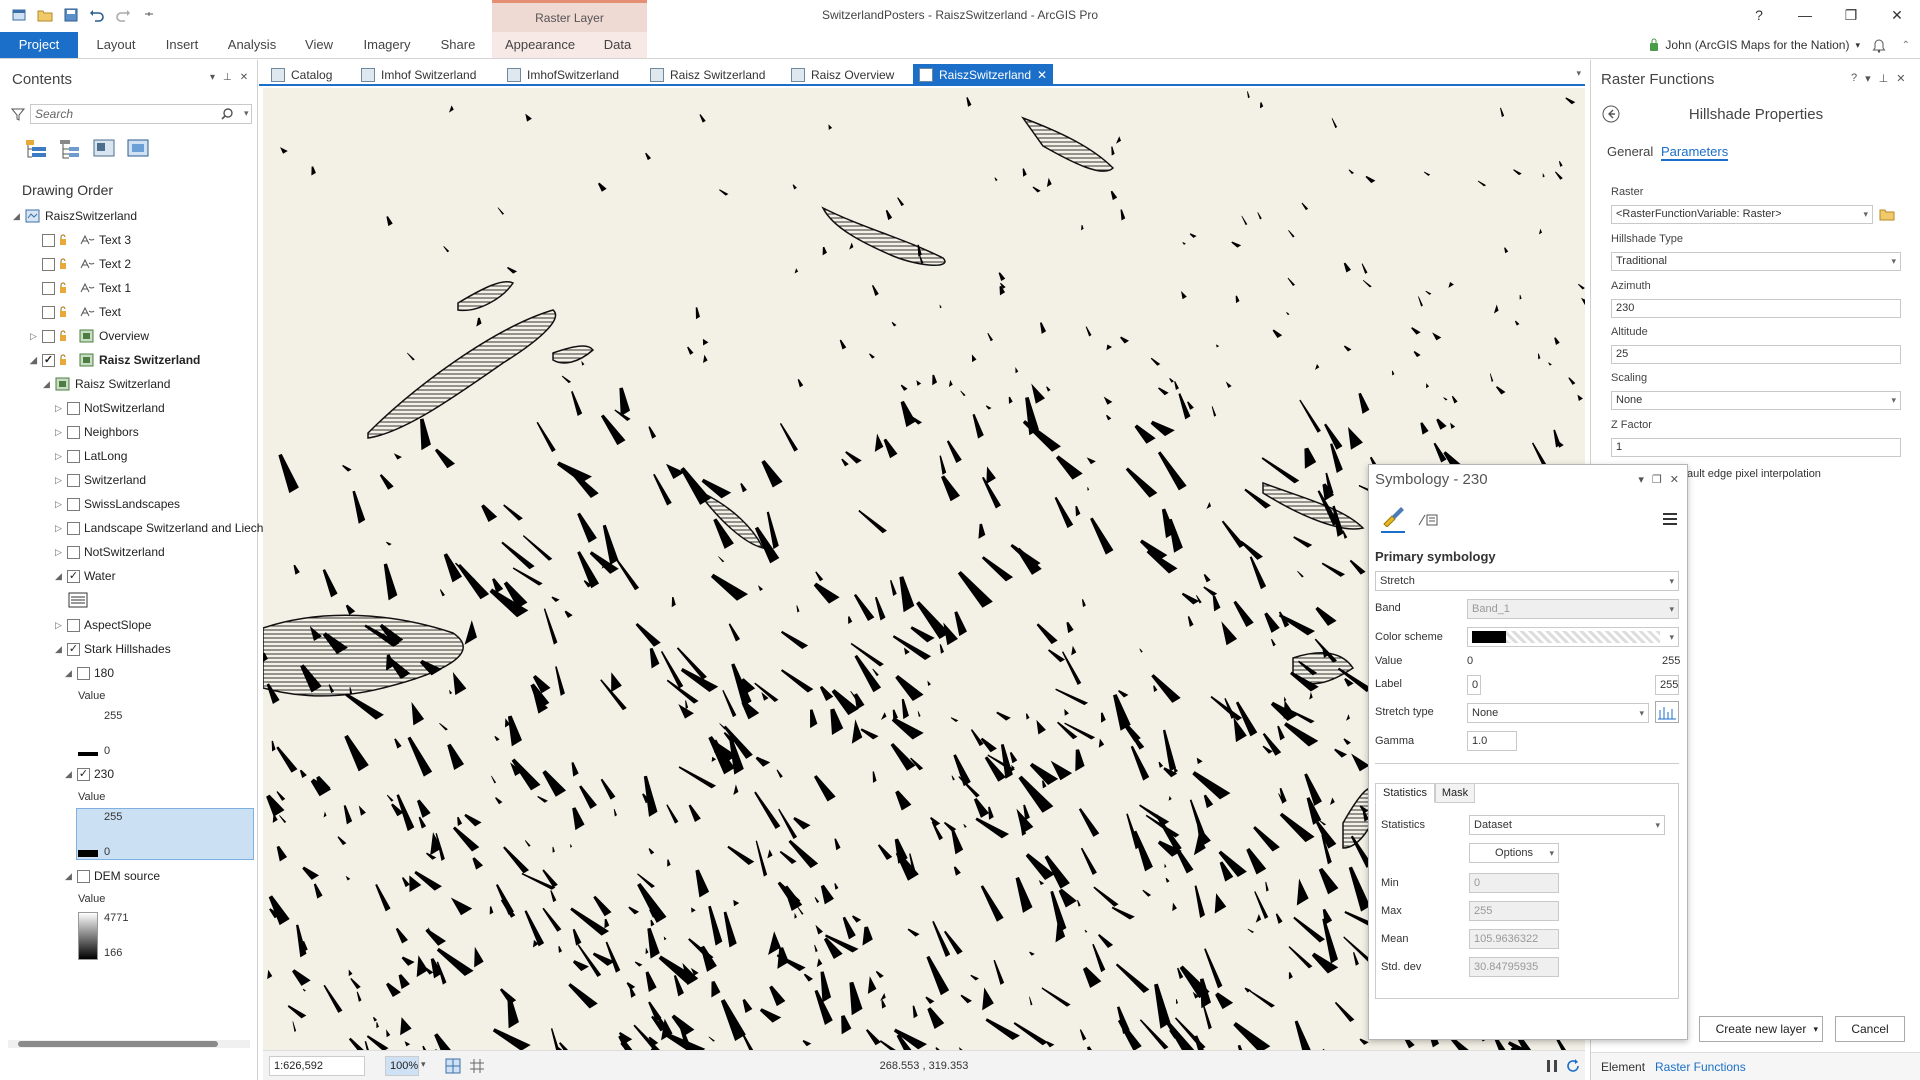 The image size is (1920, 1080). What do you see at coordinates (1630, 151) in the screenshot?
I see `tab-general: General` at bounding box center [1630, 151].